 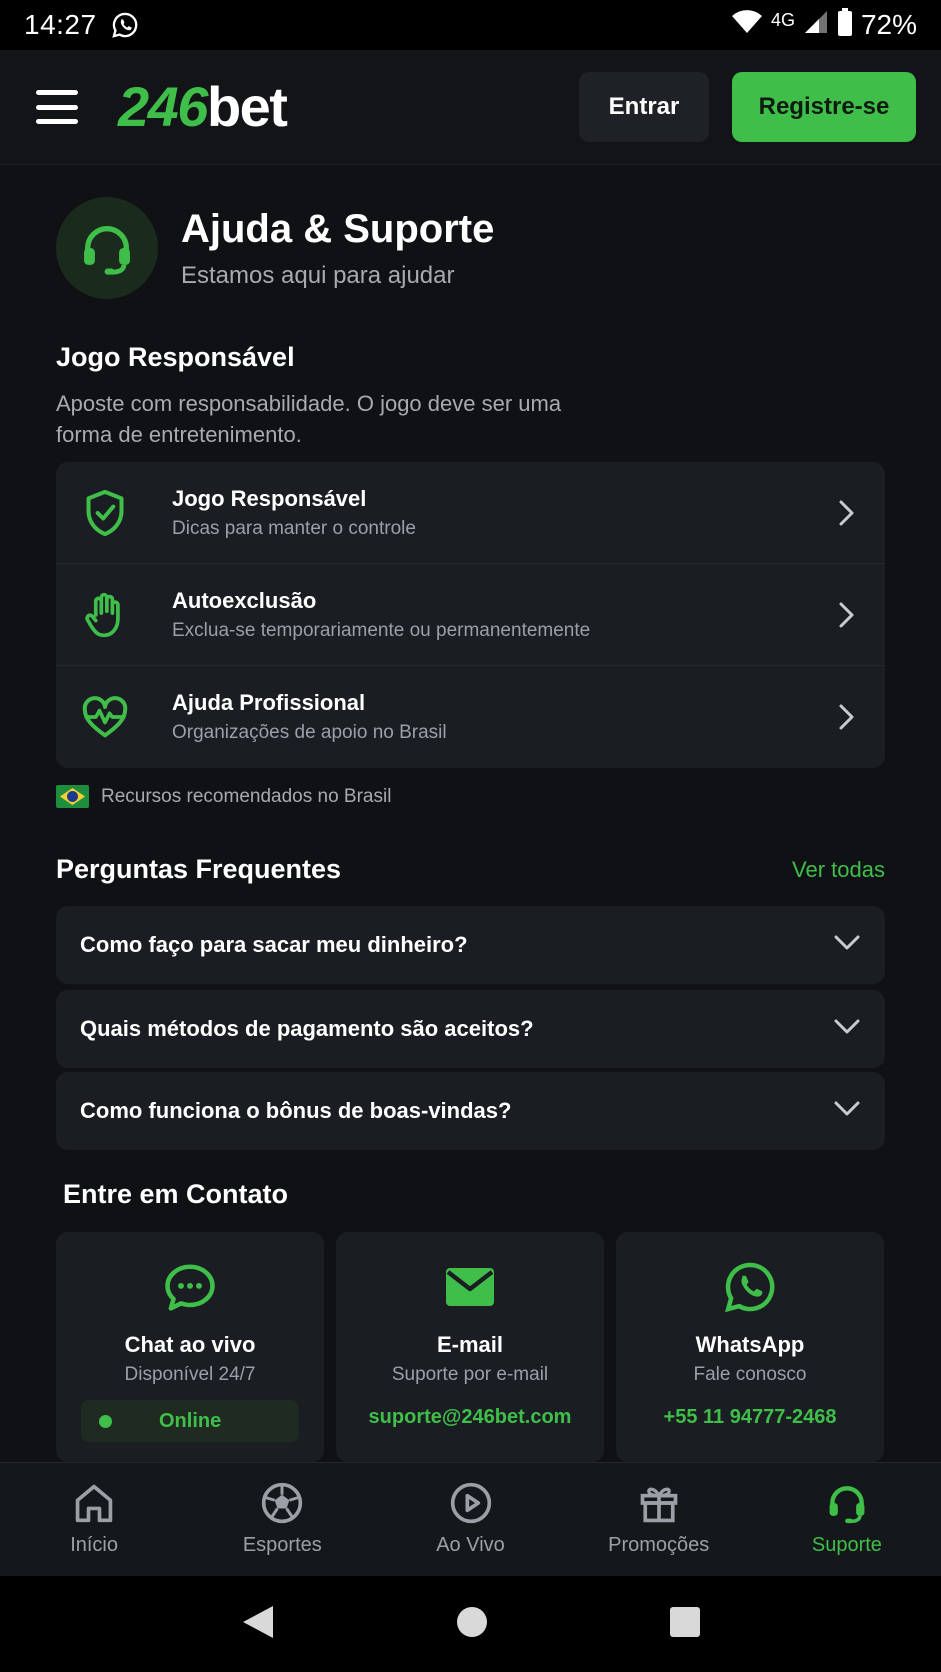 I want to click on nav-item-suporte: Suporte, so click(x=847, y=1519).